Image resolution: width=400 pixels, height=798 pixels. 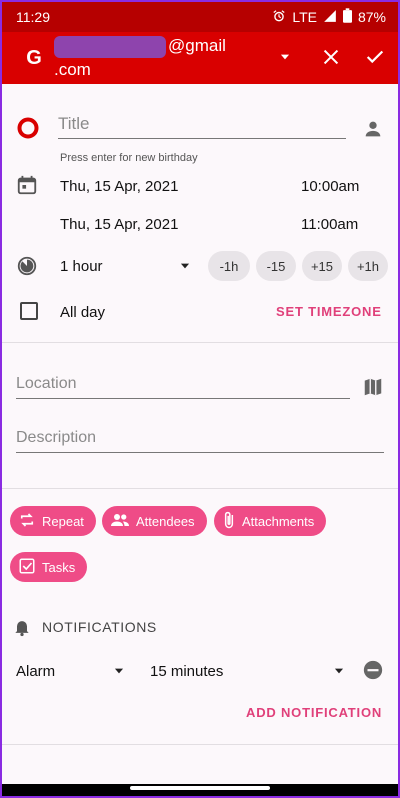 What do you see at coordinates (119, 224) in the screenshot?
I see `end-date: Thu, 15 Apr, 2021` at bounding box center [119, 224].